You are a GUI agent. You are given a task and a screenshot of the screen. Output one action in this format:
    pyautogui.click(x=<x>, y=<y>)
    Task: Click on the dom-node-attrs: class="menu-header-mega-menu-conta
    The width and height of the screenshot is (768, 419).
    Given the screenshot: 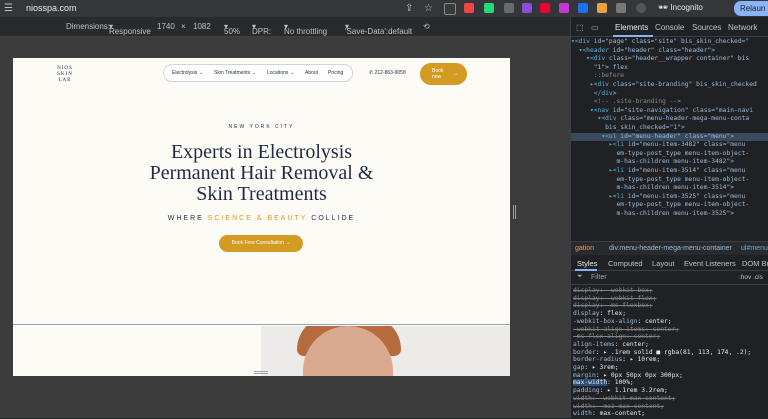 What is the action you would take?
    pyautogui.click(x=683, y=119)
    